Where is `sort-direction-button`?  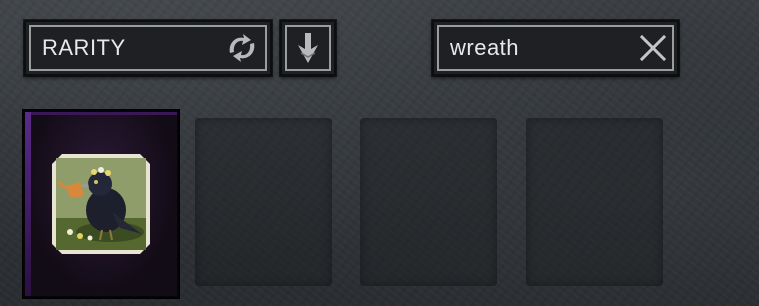
sort-direction-button is located at coordinates (308, 48).